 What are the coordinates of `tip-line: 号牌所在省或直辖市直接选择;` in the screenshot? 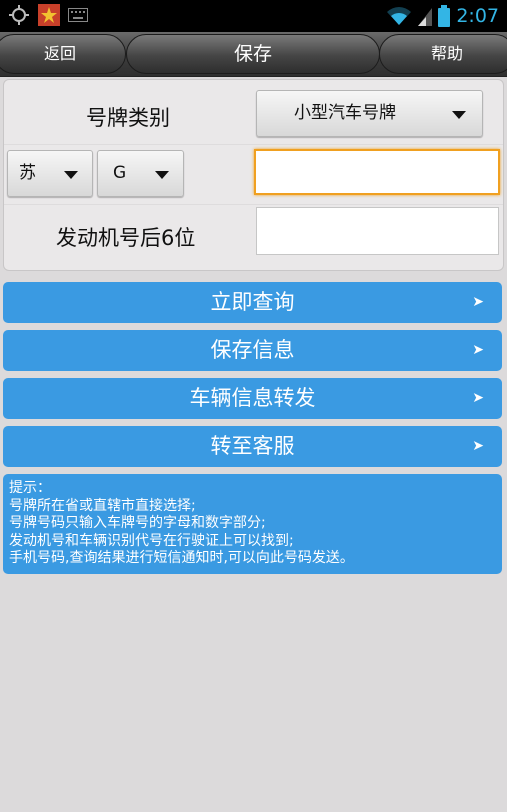 It's located at (102, 505).